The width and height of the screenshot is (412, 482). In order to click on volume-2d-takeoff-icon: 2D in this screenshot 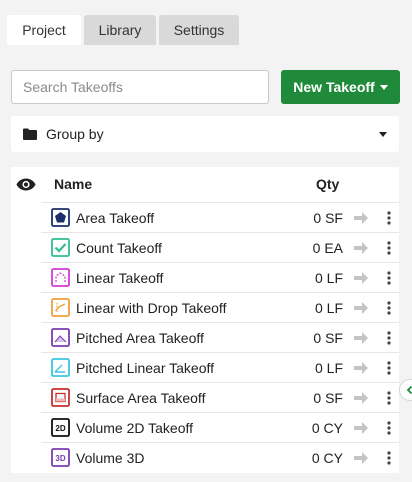, I will do `click(60, 427)`.